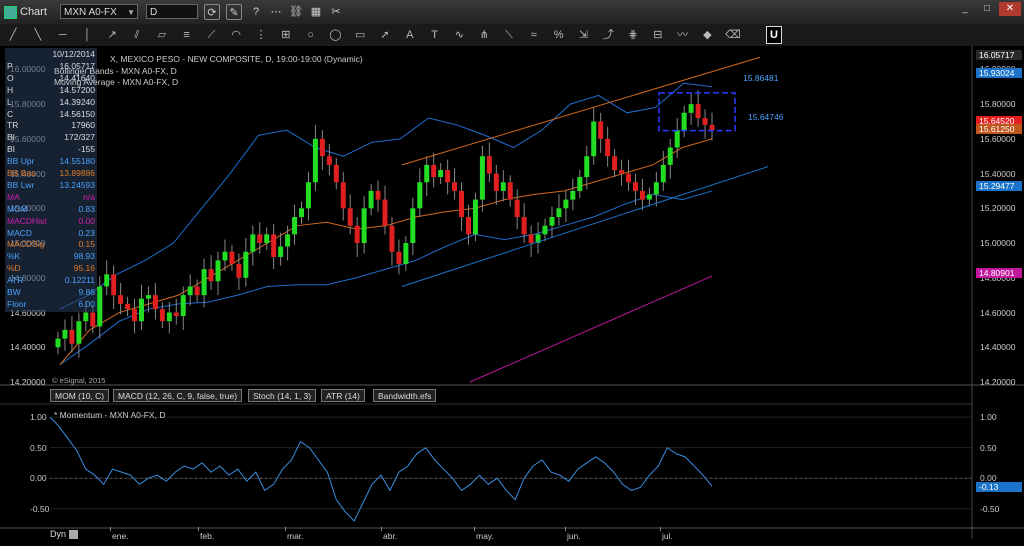 The height and width of the screenshot is (546, 1024). What do you see at coordinates (87, 35) in the screenshot?
I see `vertical-line-tool-icon: │` at bounding box center [87, 35].